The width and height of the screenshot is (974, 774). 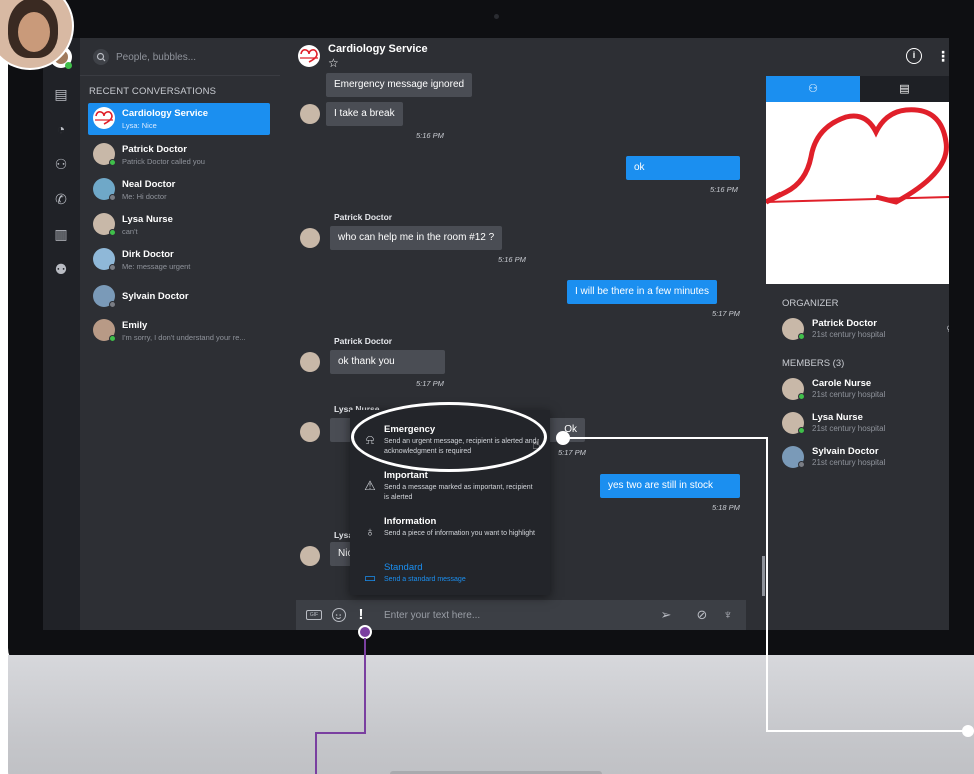 I want to click on cardiology-avatar, so click(x=104, y=118).